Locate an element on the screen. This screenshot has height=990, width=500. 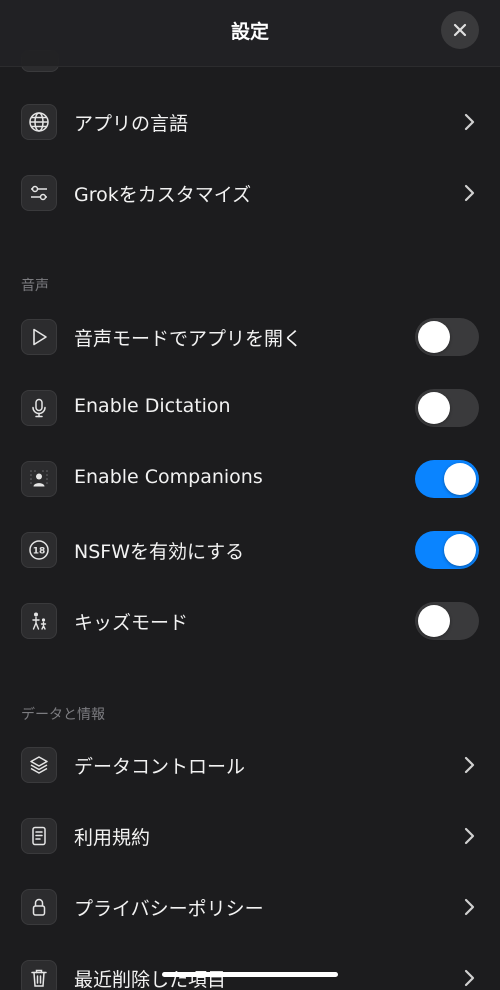
enable-companions-toggle is located at coordinates (447, 479).